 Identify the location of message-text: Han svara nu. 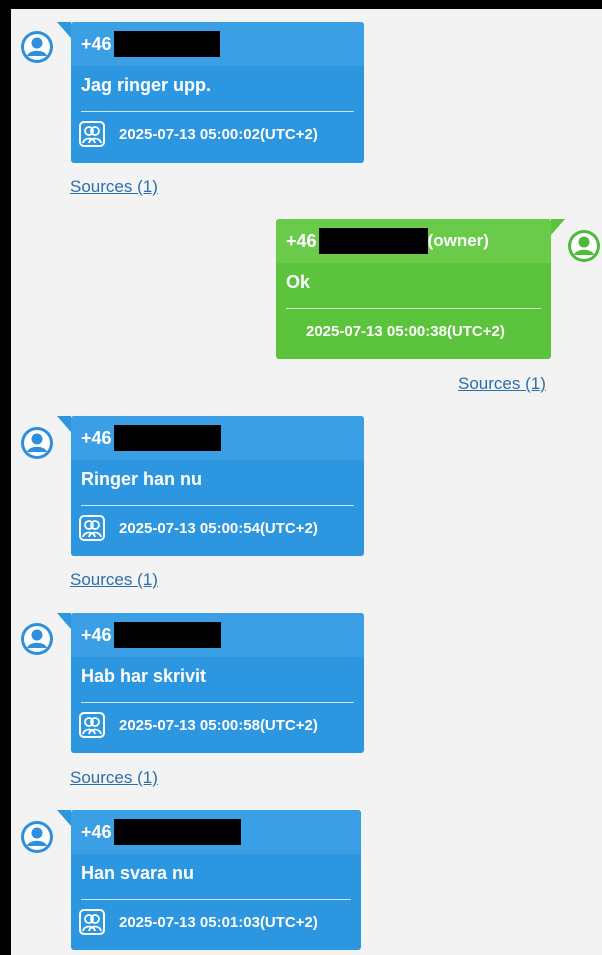
(138, 873).